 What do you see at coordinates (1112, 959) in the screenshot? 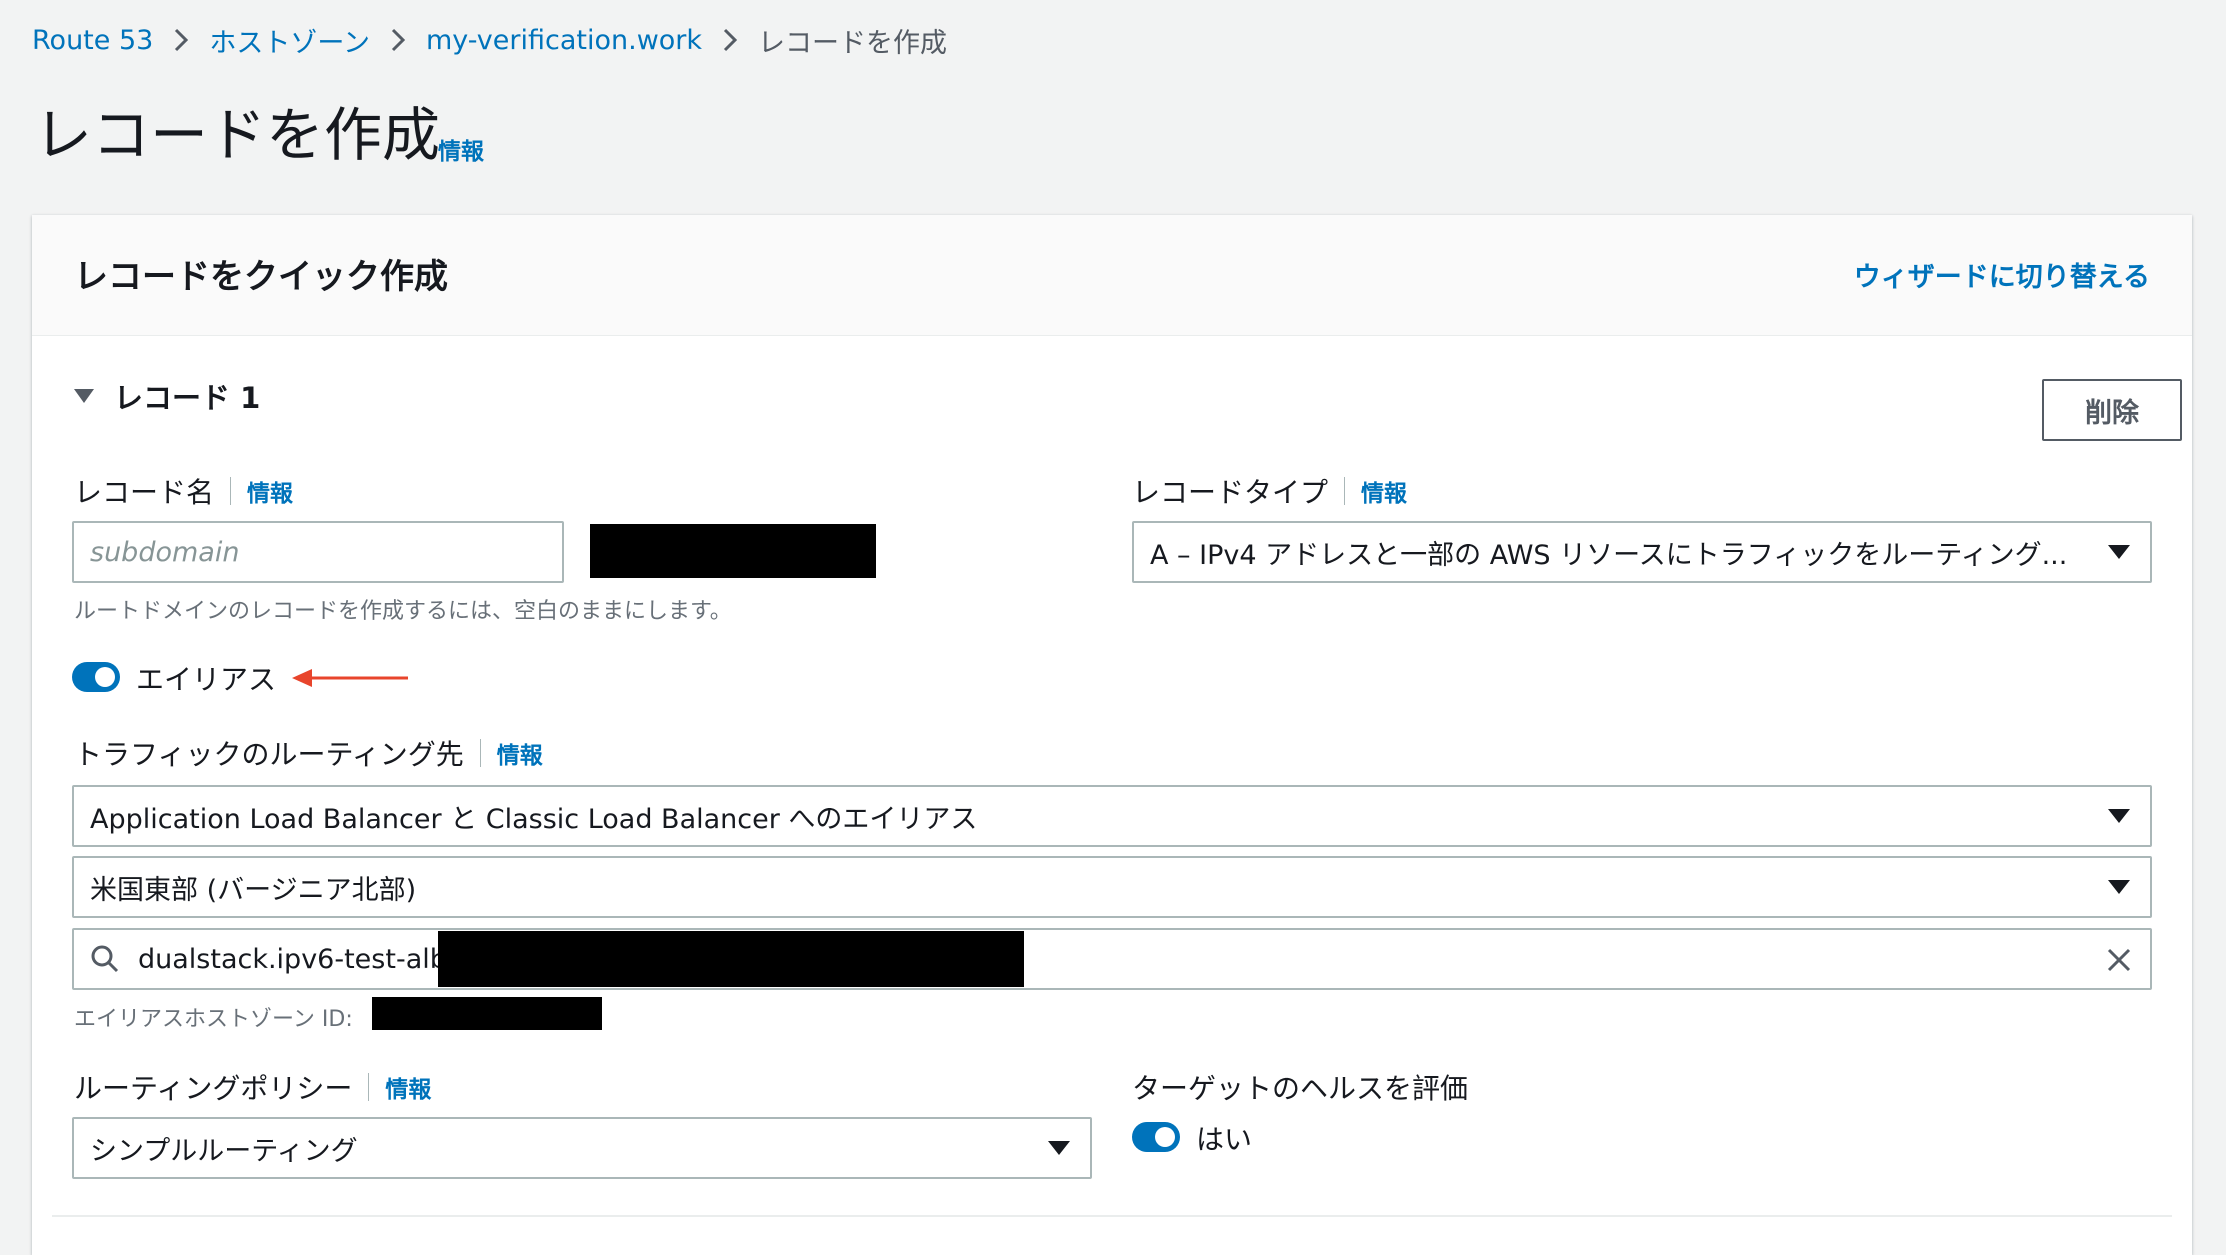
I see `load-balancer-search-input: dualstack.ipv6-test-alb-` at bounding box center [1112, 959].